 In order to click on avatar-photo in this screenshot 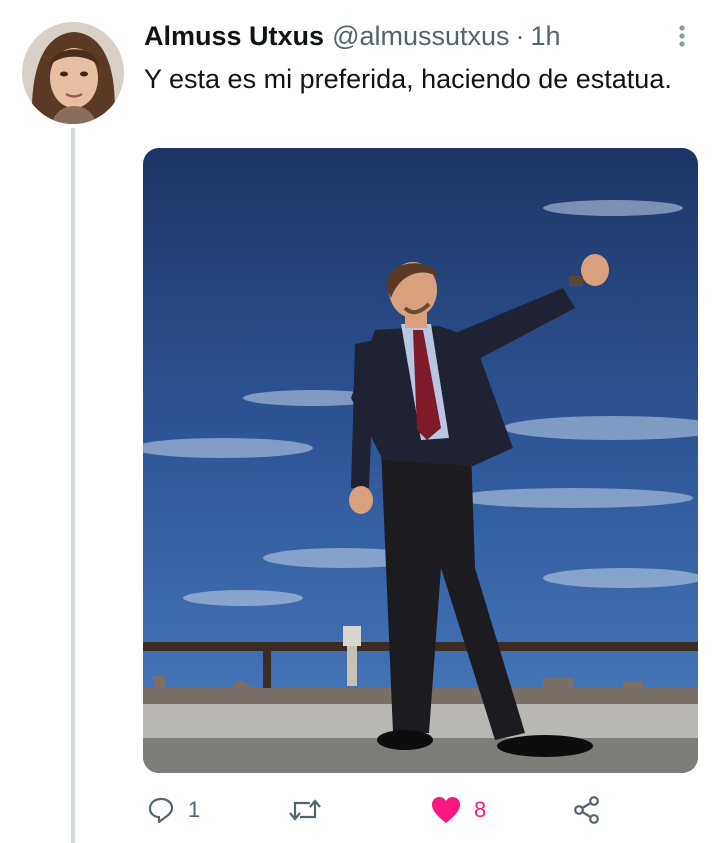, I will do `click(73, 73)`.